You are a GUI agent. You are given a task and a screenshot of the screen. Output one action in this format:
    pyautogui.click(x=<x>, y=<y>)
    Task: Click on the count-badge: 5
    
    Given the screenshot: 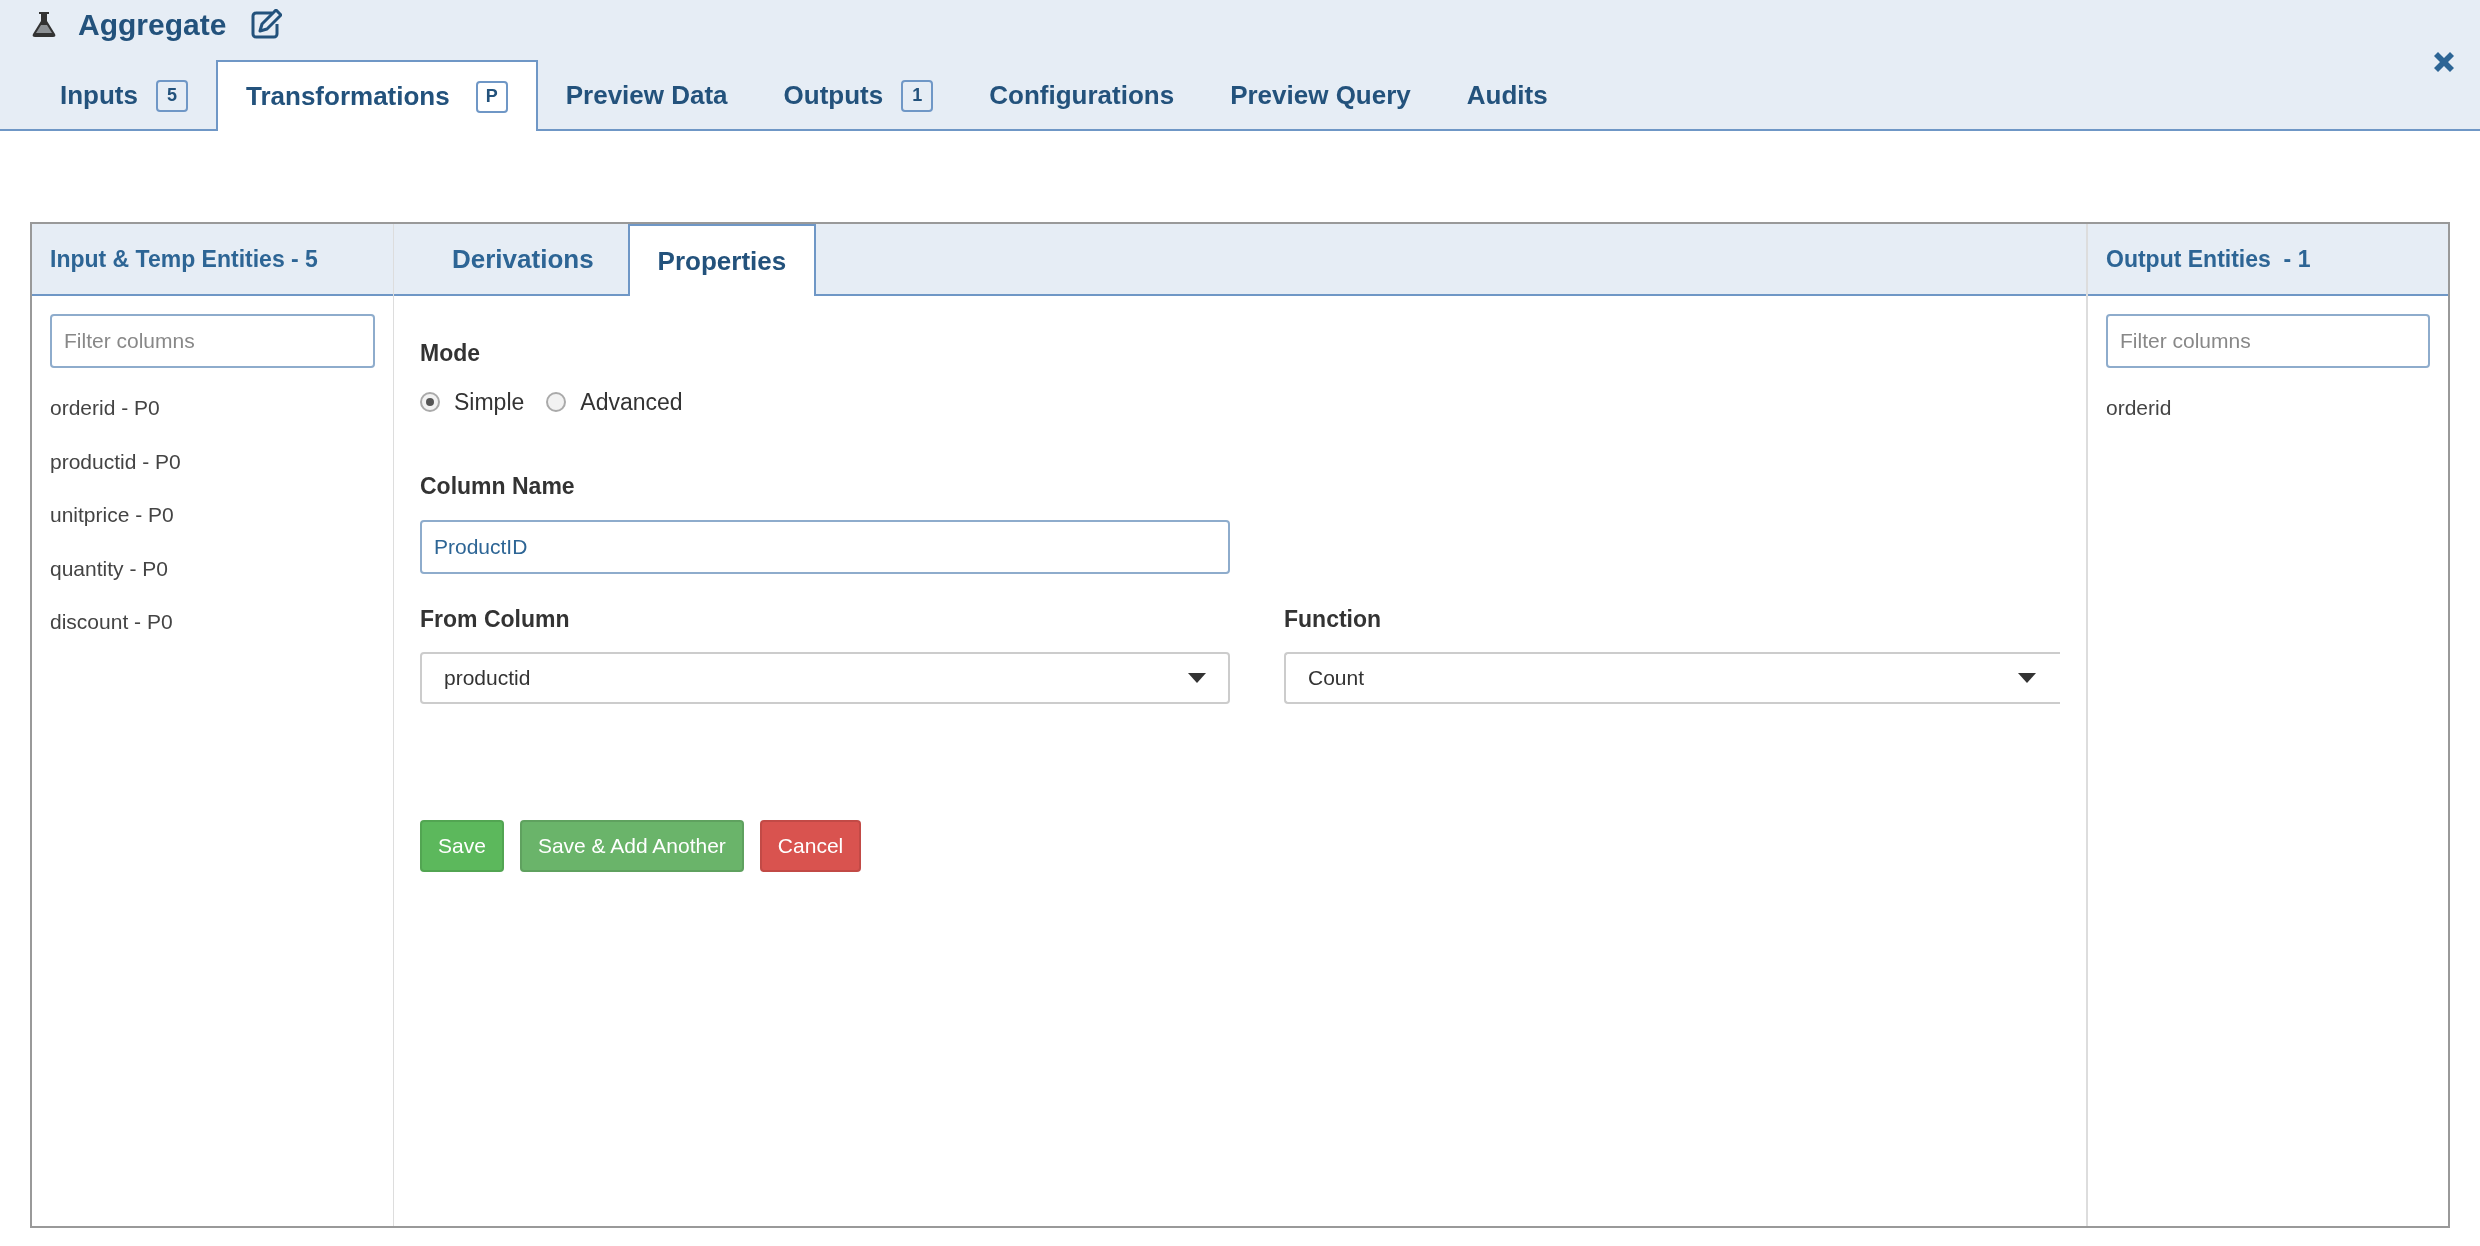 What is the action you would take?
    pyautogui.click(x=172, y=95)
    